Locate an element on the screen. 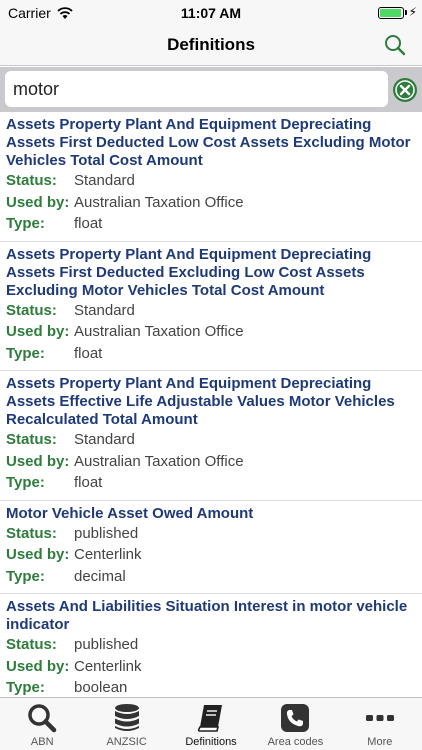 The image size is (422, 750). navigation-bar: Definitions is located at coordinates (211, 46).